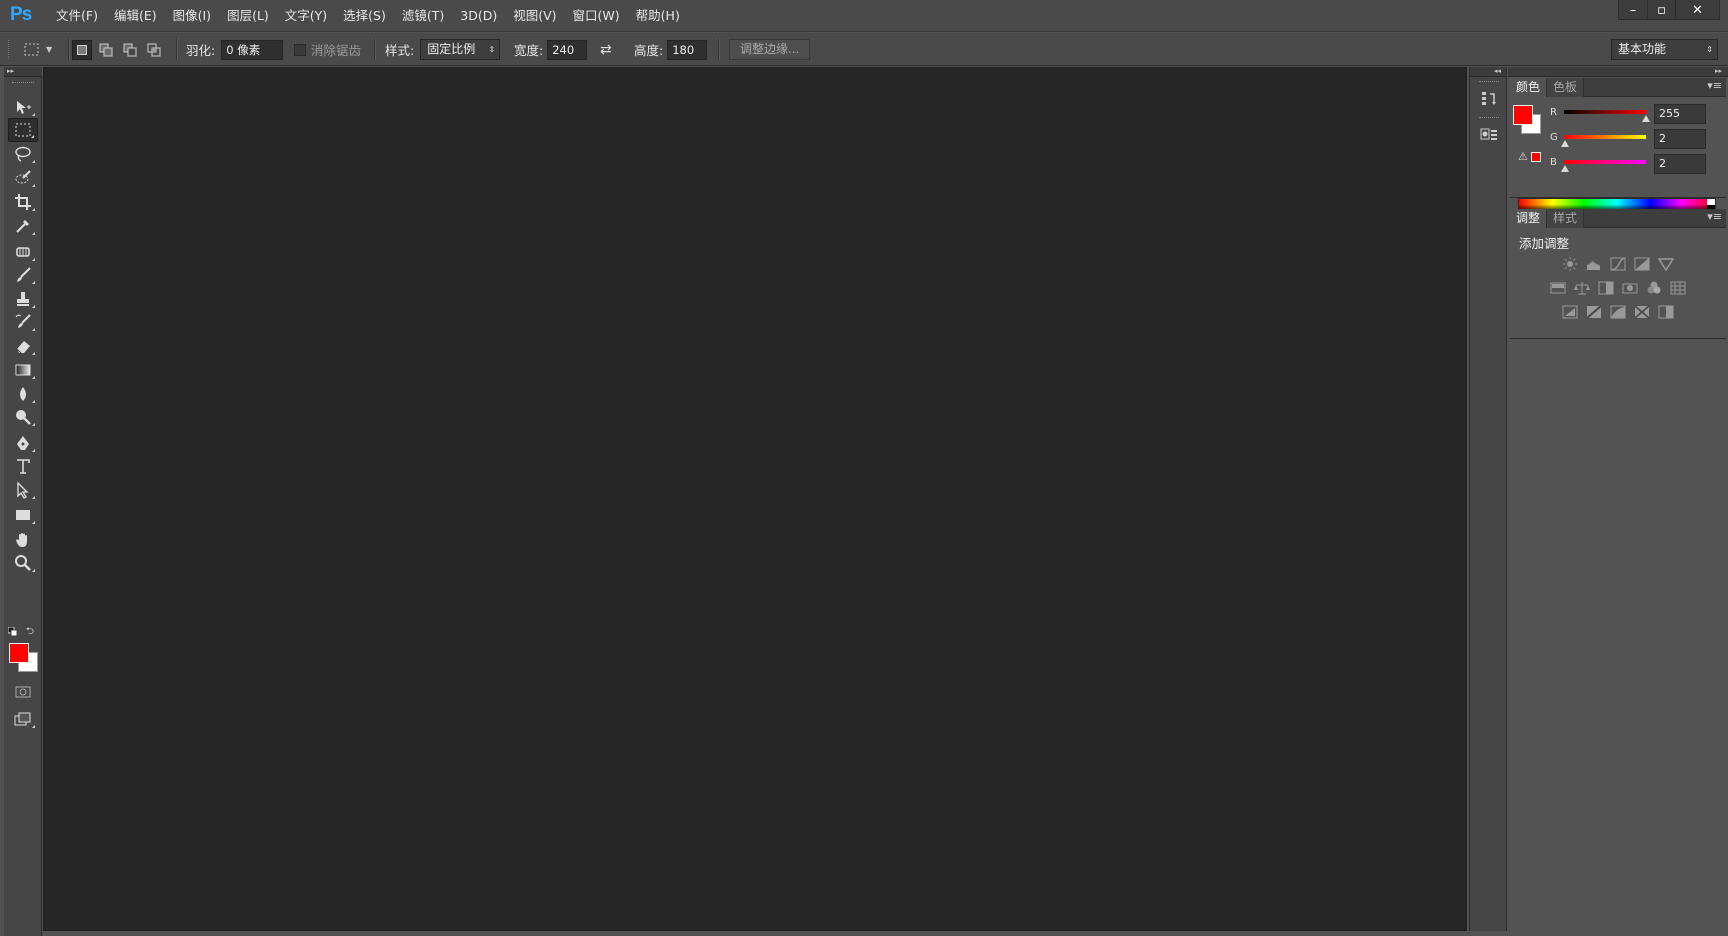 The width and height of the screenshot is (1728, 936). Describe the element at coordinates (1570, 312) in the screenshot. I see `invert-button` at that location.